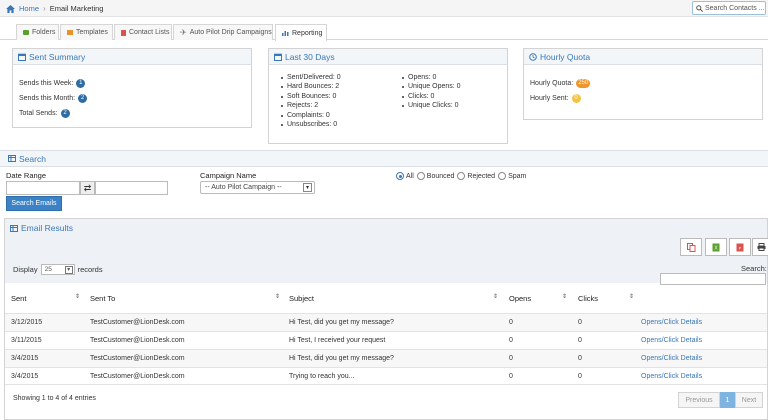 This screenshot has height=420, width=768. What do you see at coordinates (92, 32) in the screenshot?
I see `tab-templates-label: Templates` at bounding box center [92, 32].